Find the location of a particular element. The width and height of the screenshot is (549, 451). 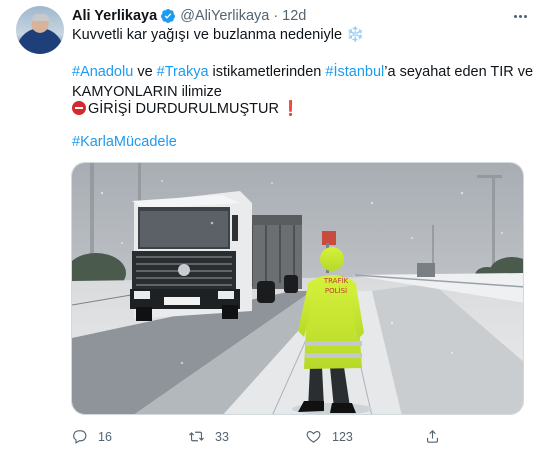

verified-badge-icon is located at coordinates (168, 16).